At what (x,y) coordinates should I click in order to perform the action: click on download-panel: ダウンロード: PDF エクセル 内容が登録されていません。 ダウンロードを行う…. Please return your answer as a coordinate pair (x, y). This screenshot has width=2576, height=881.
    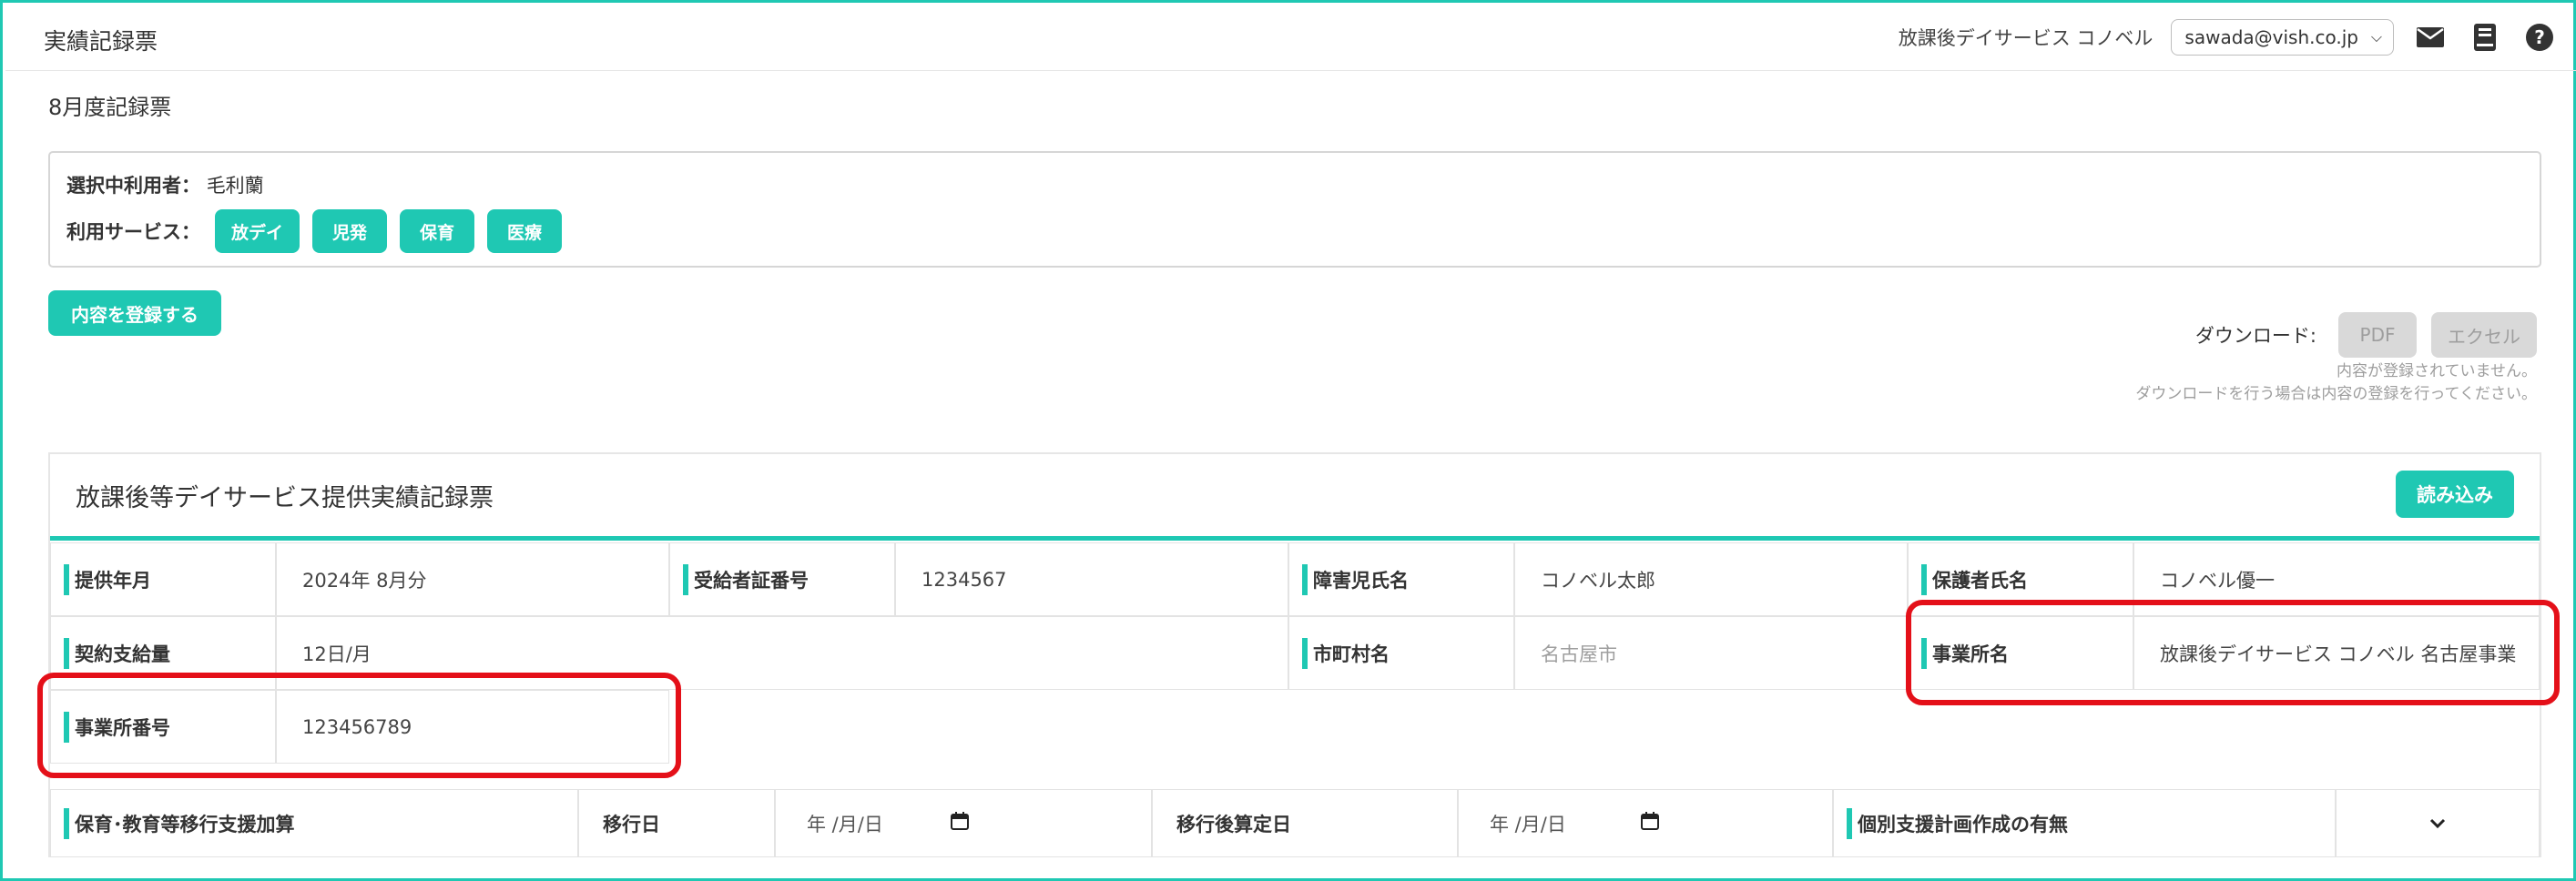
    Looking at the image, I should click on (2336, 359).